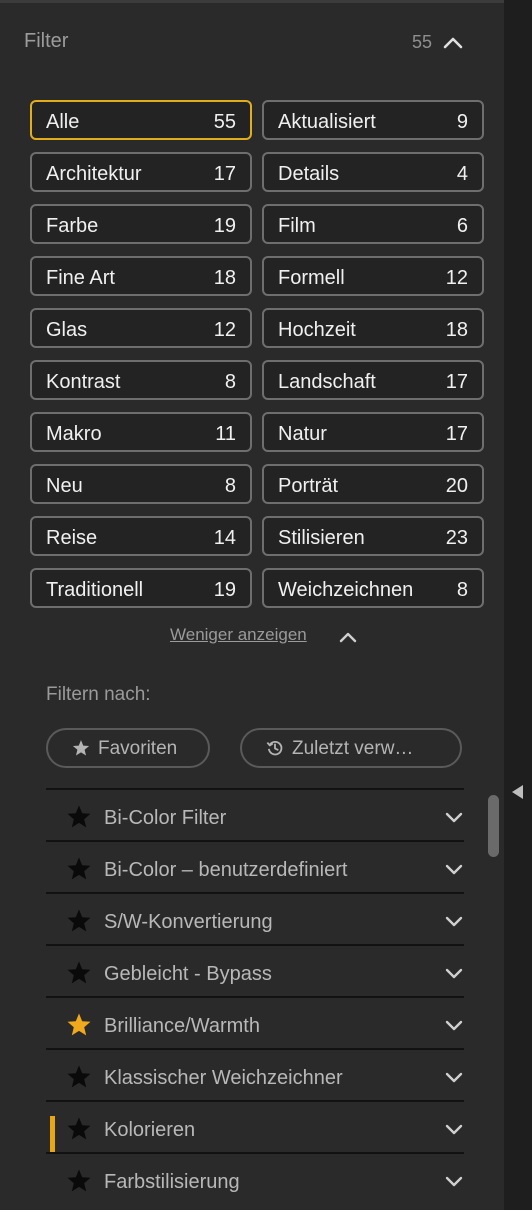 The width and height of the screenshot is (532, 1210). I want to click on category-count: 4, so click(462, 174).